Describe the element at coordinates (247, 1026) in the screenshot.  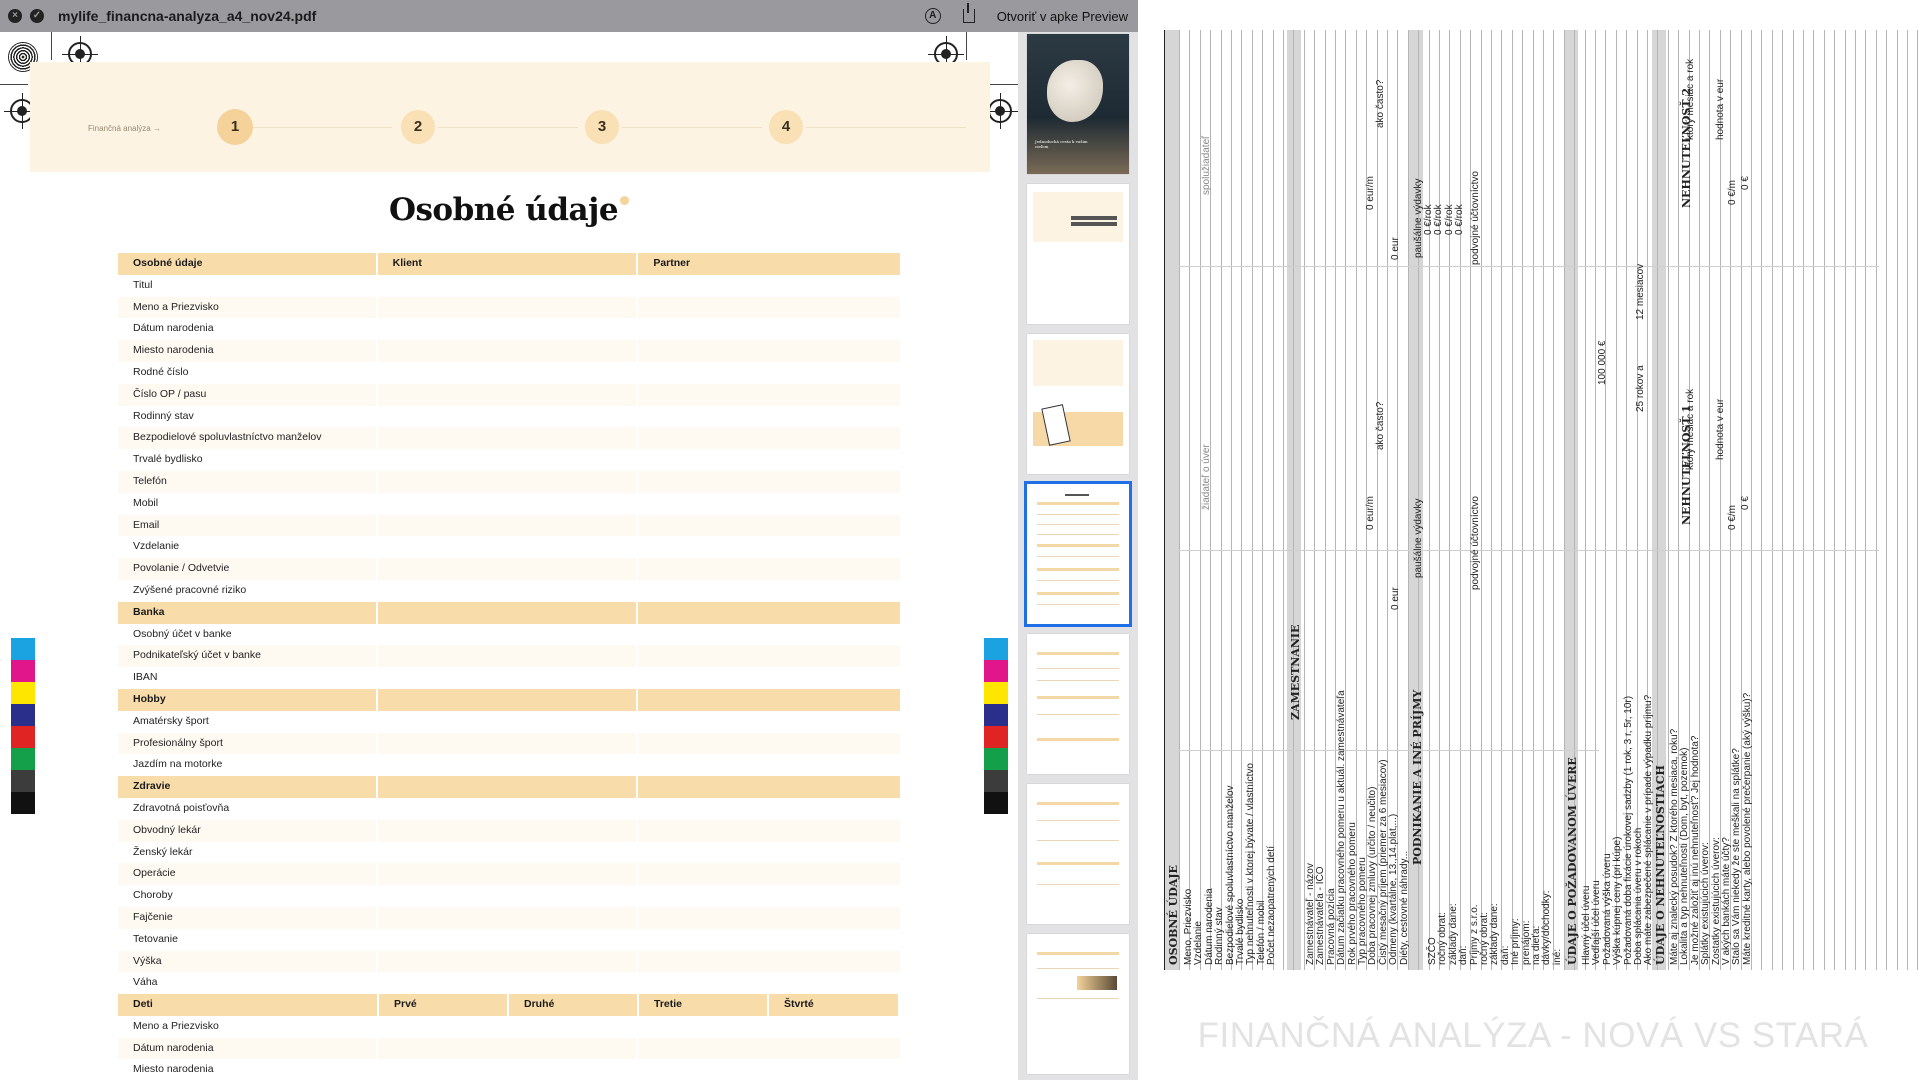
I see `row-label: Meno a Priezvisko` at that location.